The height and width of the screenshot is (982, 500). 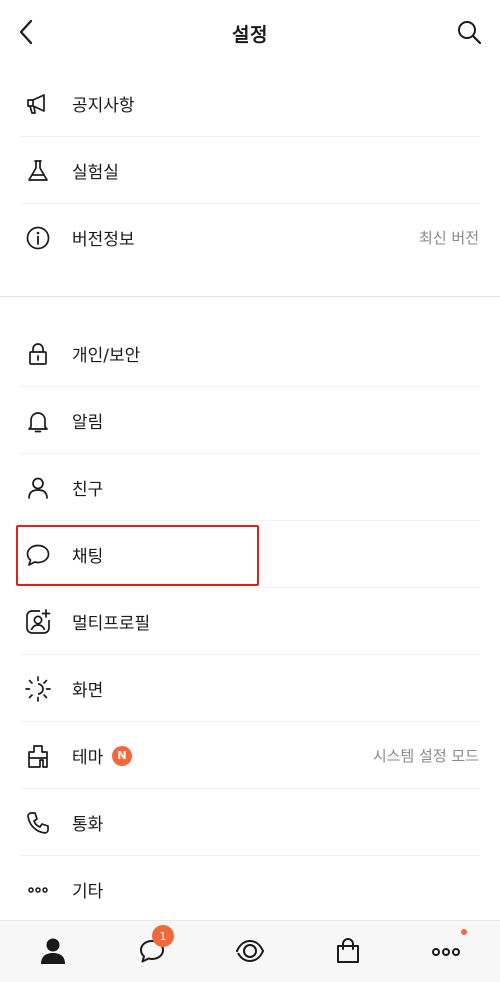 I want to click on tab-chats: 1, so click(x=152, y=949).